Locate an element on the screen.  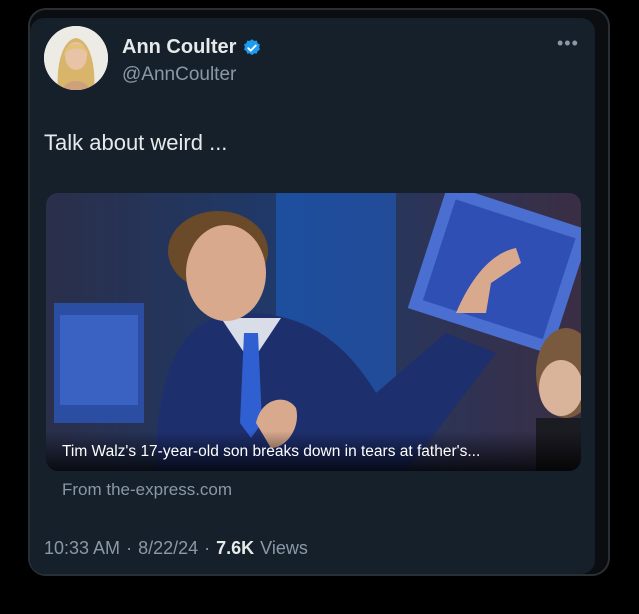
date: 8/22/24 is located at coordinates (168, 548).